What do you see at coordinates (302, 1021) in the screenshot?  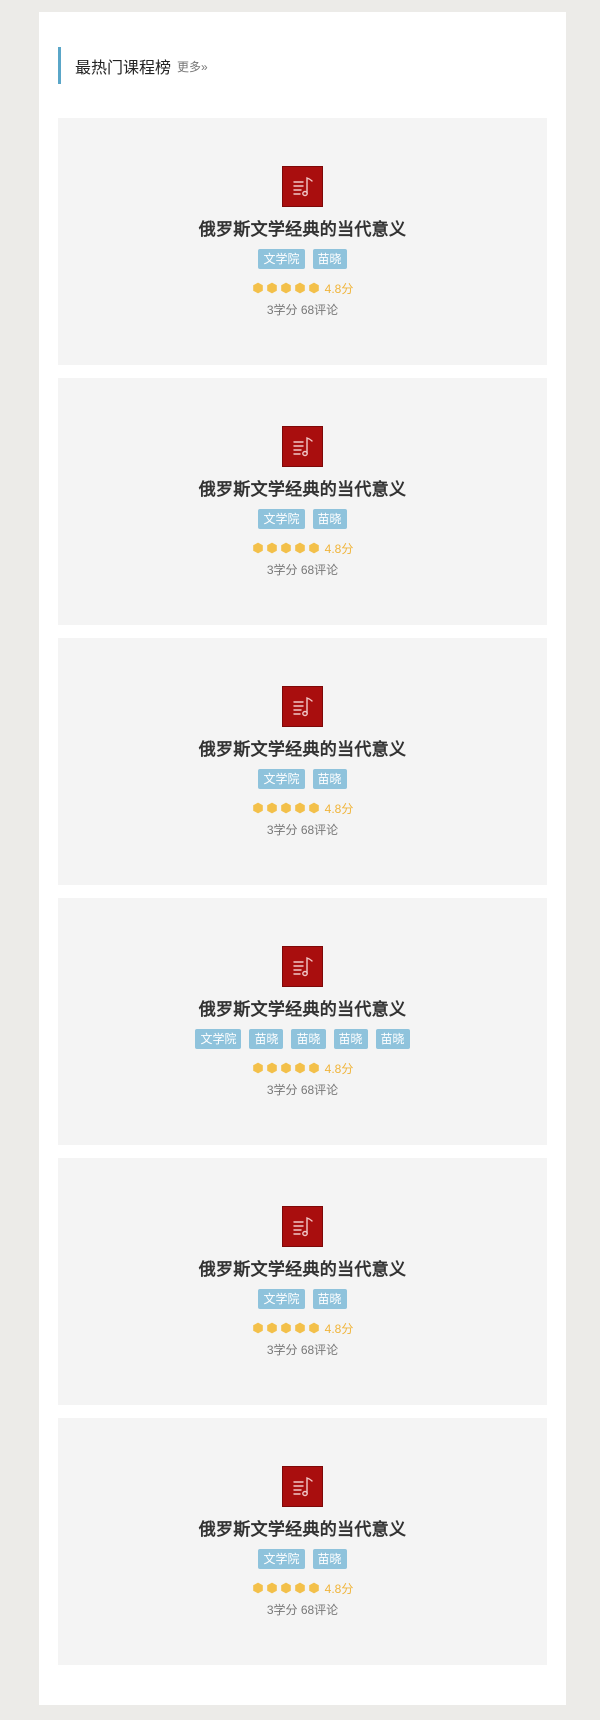 I see `course-card: 俄罗斯文学经典的当代意义 文学院 苗晓 苗晓 苗晓 苗晓 4.8分 3学分 68评论` at bounding box center [302, 1021].